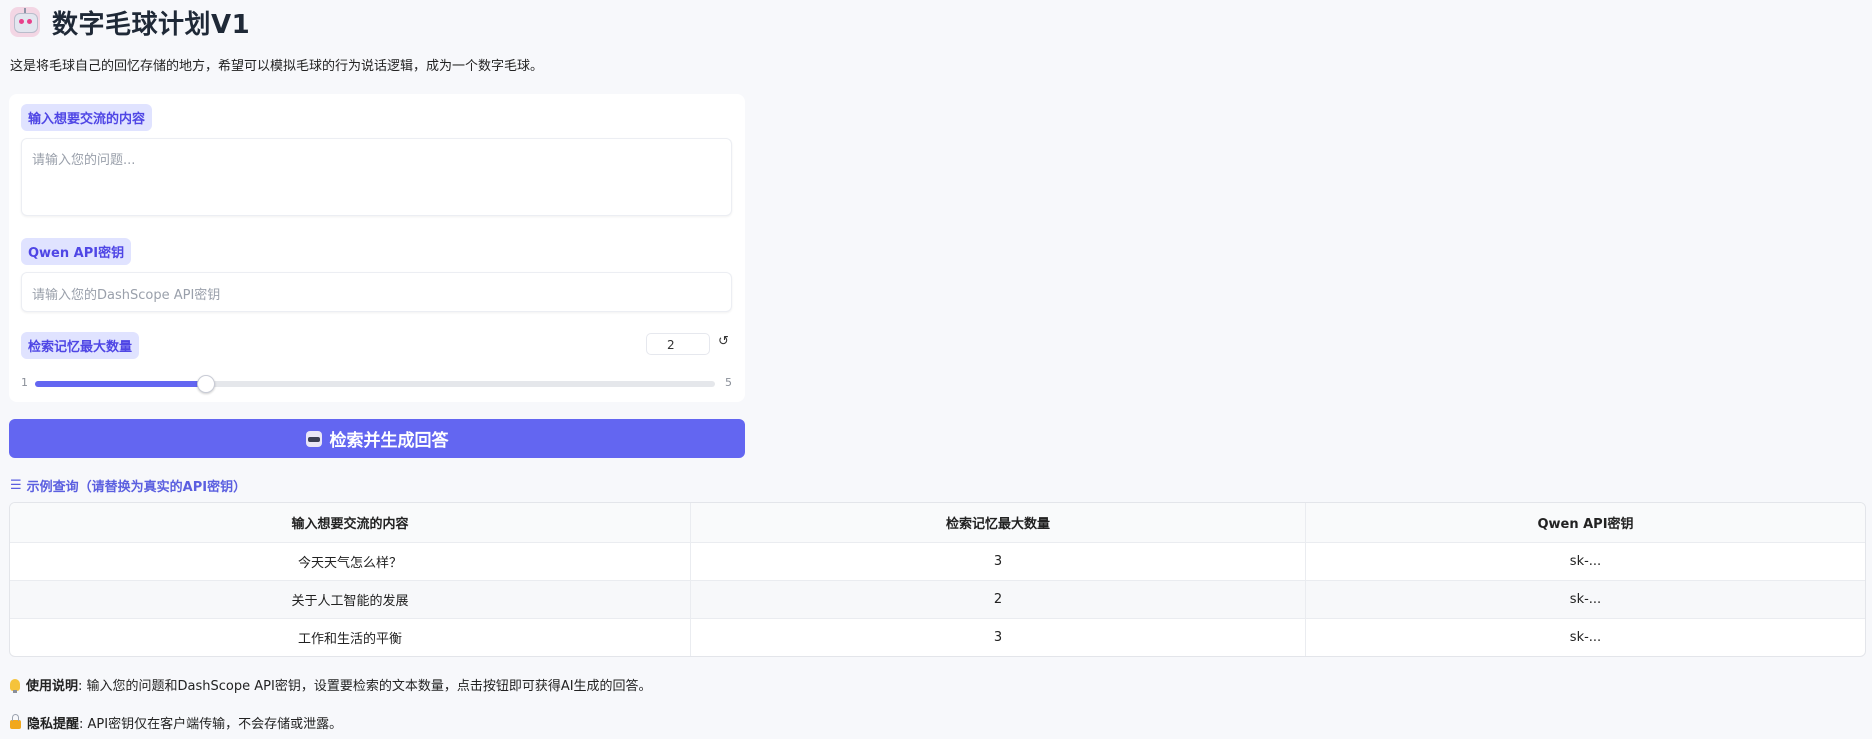 The width and height of the screenshot is (1872, 739). Describe the element at coordinates (350, 599) in the screenshot. I see `table-cell: 关于人工智能的发展` at that location.